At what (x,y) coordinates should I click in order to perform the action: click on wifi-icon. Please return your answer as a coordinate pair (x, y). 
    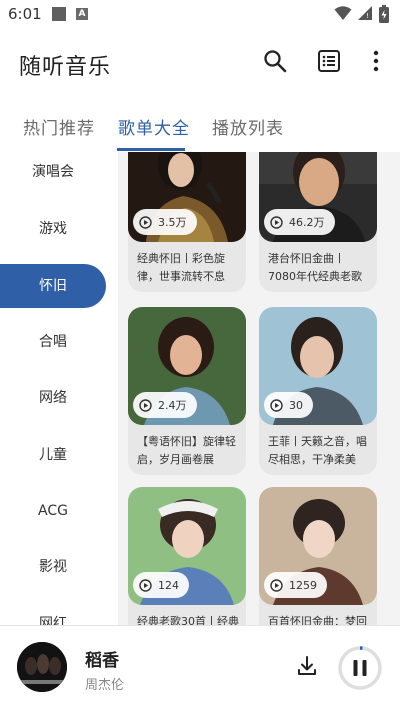
    Looking at the image, I should click on (343, 13).